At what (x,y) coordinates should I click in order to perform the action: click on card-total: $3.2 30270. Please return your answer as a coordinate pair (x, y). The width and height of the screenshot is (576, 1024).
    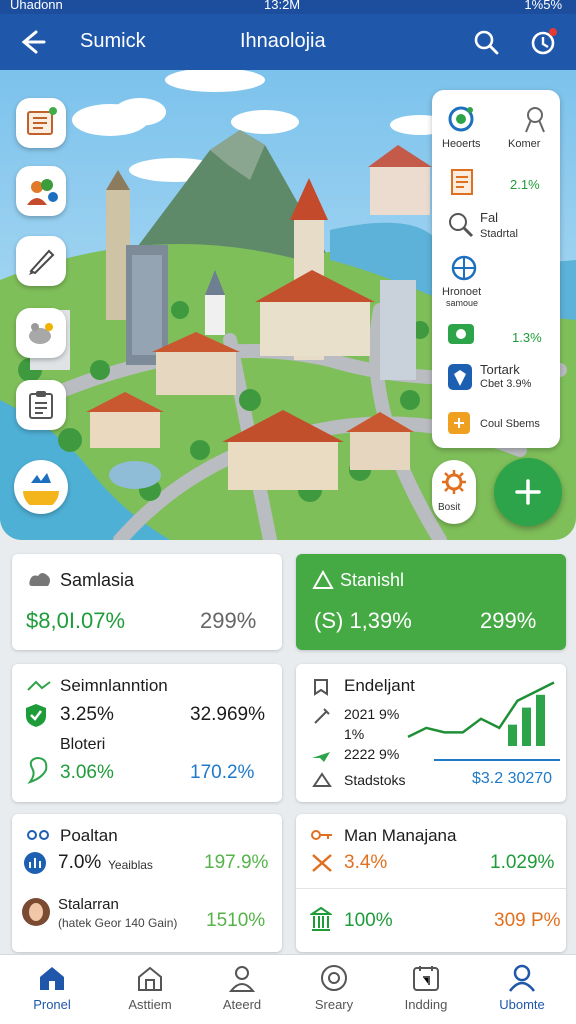
    Looking at the image, I should click on (512, 778).